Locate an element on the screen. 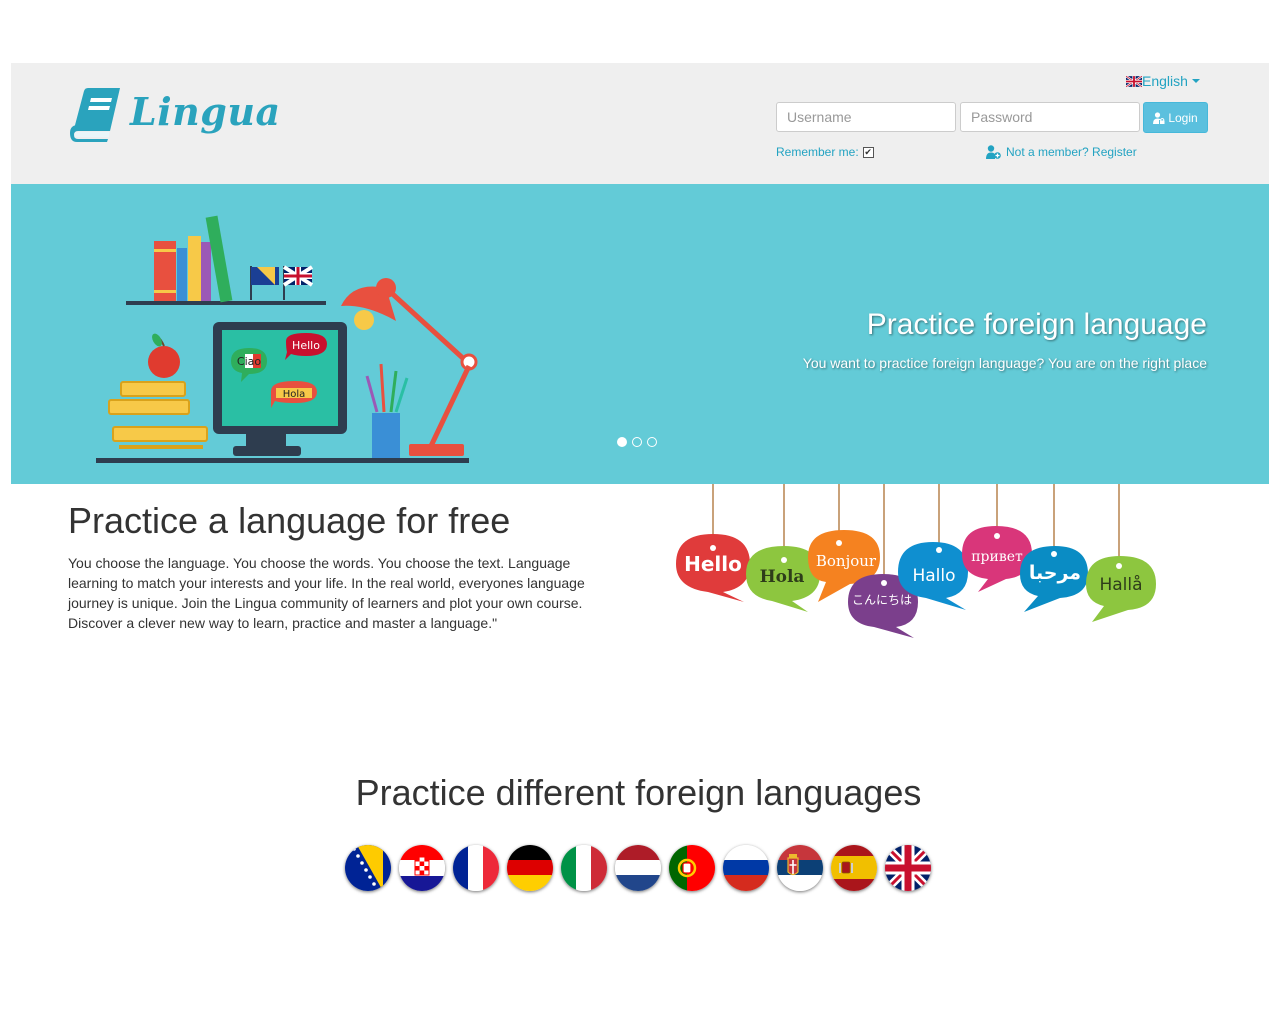 This screenshot has width=1280, height=1024. languages-title: Practice different foreign languages is located at coordinates (638, 792).